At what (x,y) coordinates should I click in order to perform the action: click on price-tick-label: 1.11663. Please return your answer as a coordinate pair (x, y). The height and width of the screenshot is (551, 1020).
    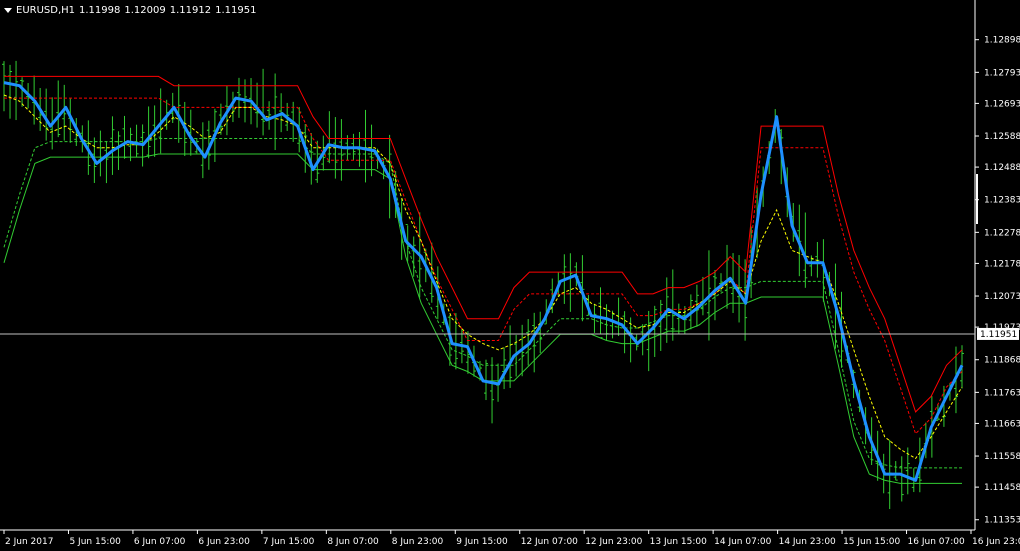
    Looking at the image, I should click on (1002, 424).